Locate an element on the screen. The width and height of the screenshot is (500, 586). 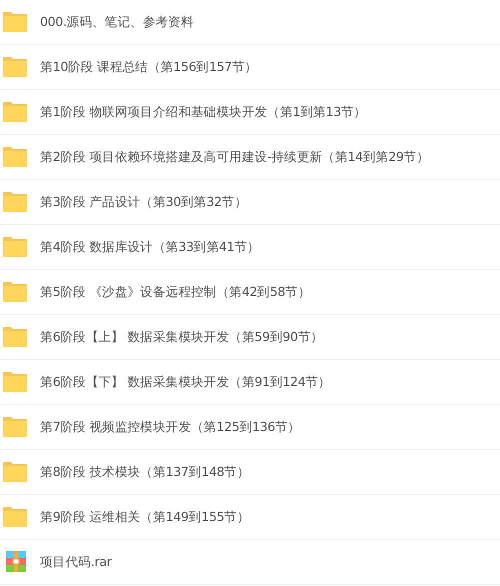
folder-name: 第2阶段 项目依赖环境搭建及高可用建设-持续更新（第14到第29节） is located at coordinates (235, 157).